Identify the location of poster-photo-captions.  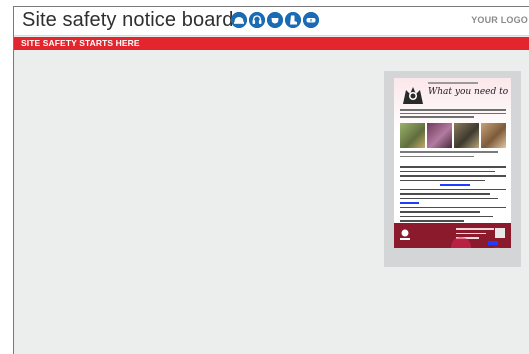
(453, 155).